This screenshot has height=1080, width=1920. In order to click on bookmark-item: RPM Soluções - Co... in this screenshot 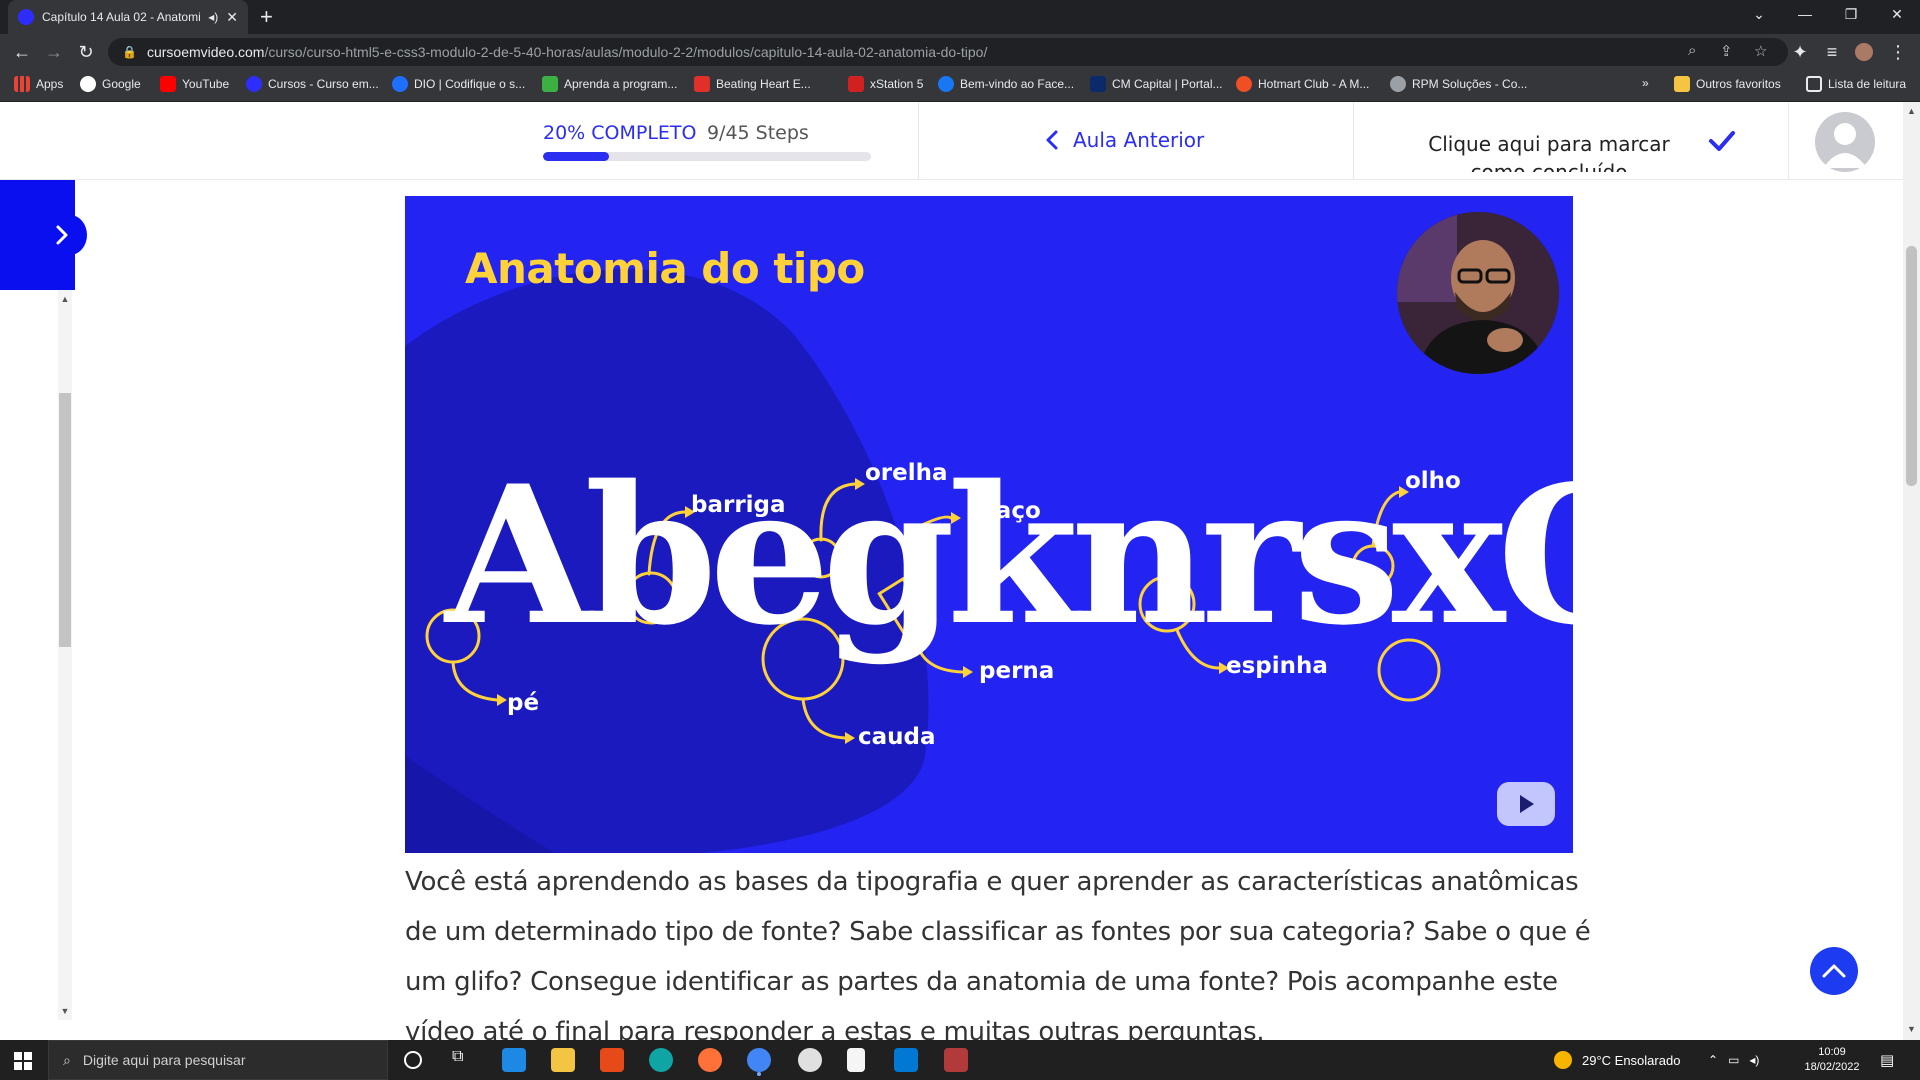, I will do `click(1458, 84)`.